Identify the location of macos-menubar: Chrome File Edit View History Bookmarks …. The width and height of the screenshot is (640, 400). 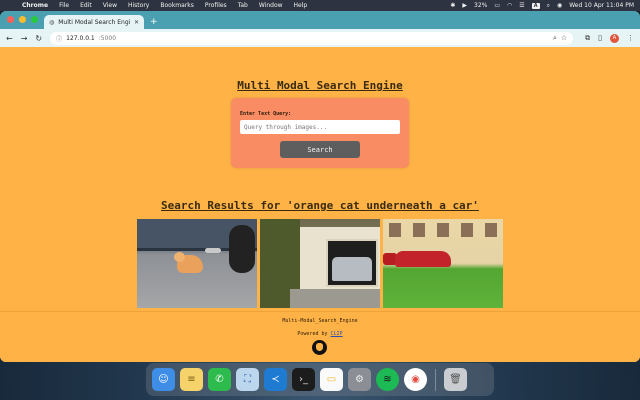
(320, 5).